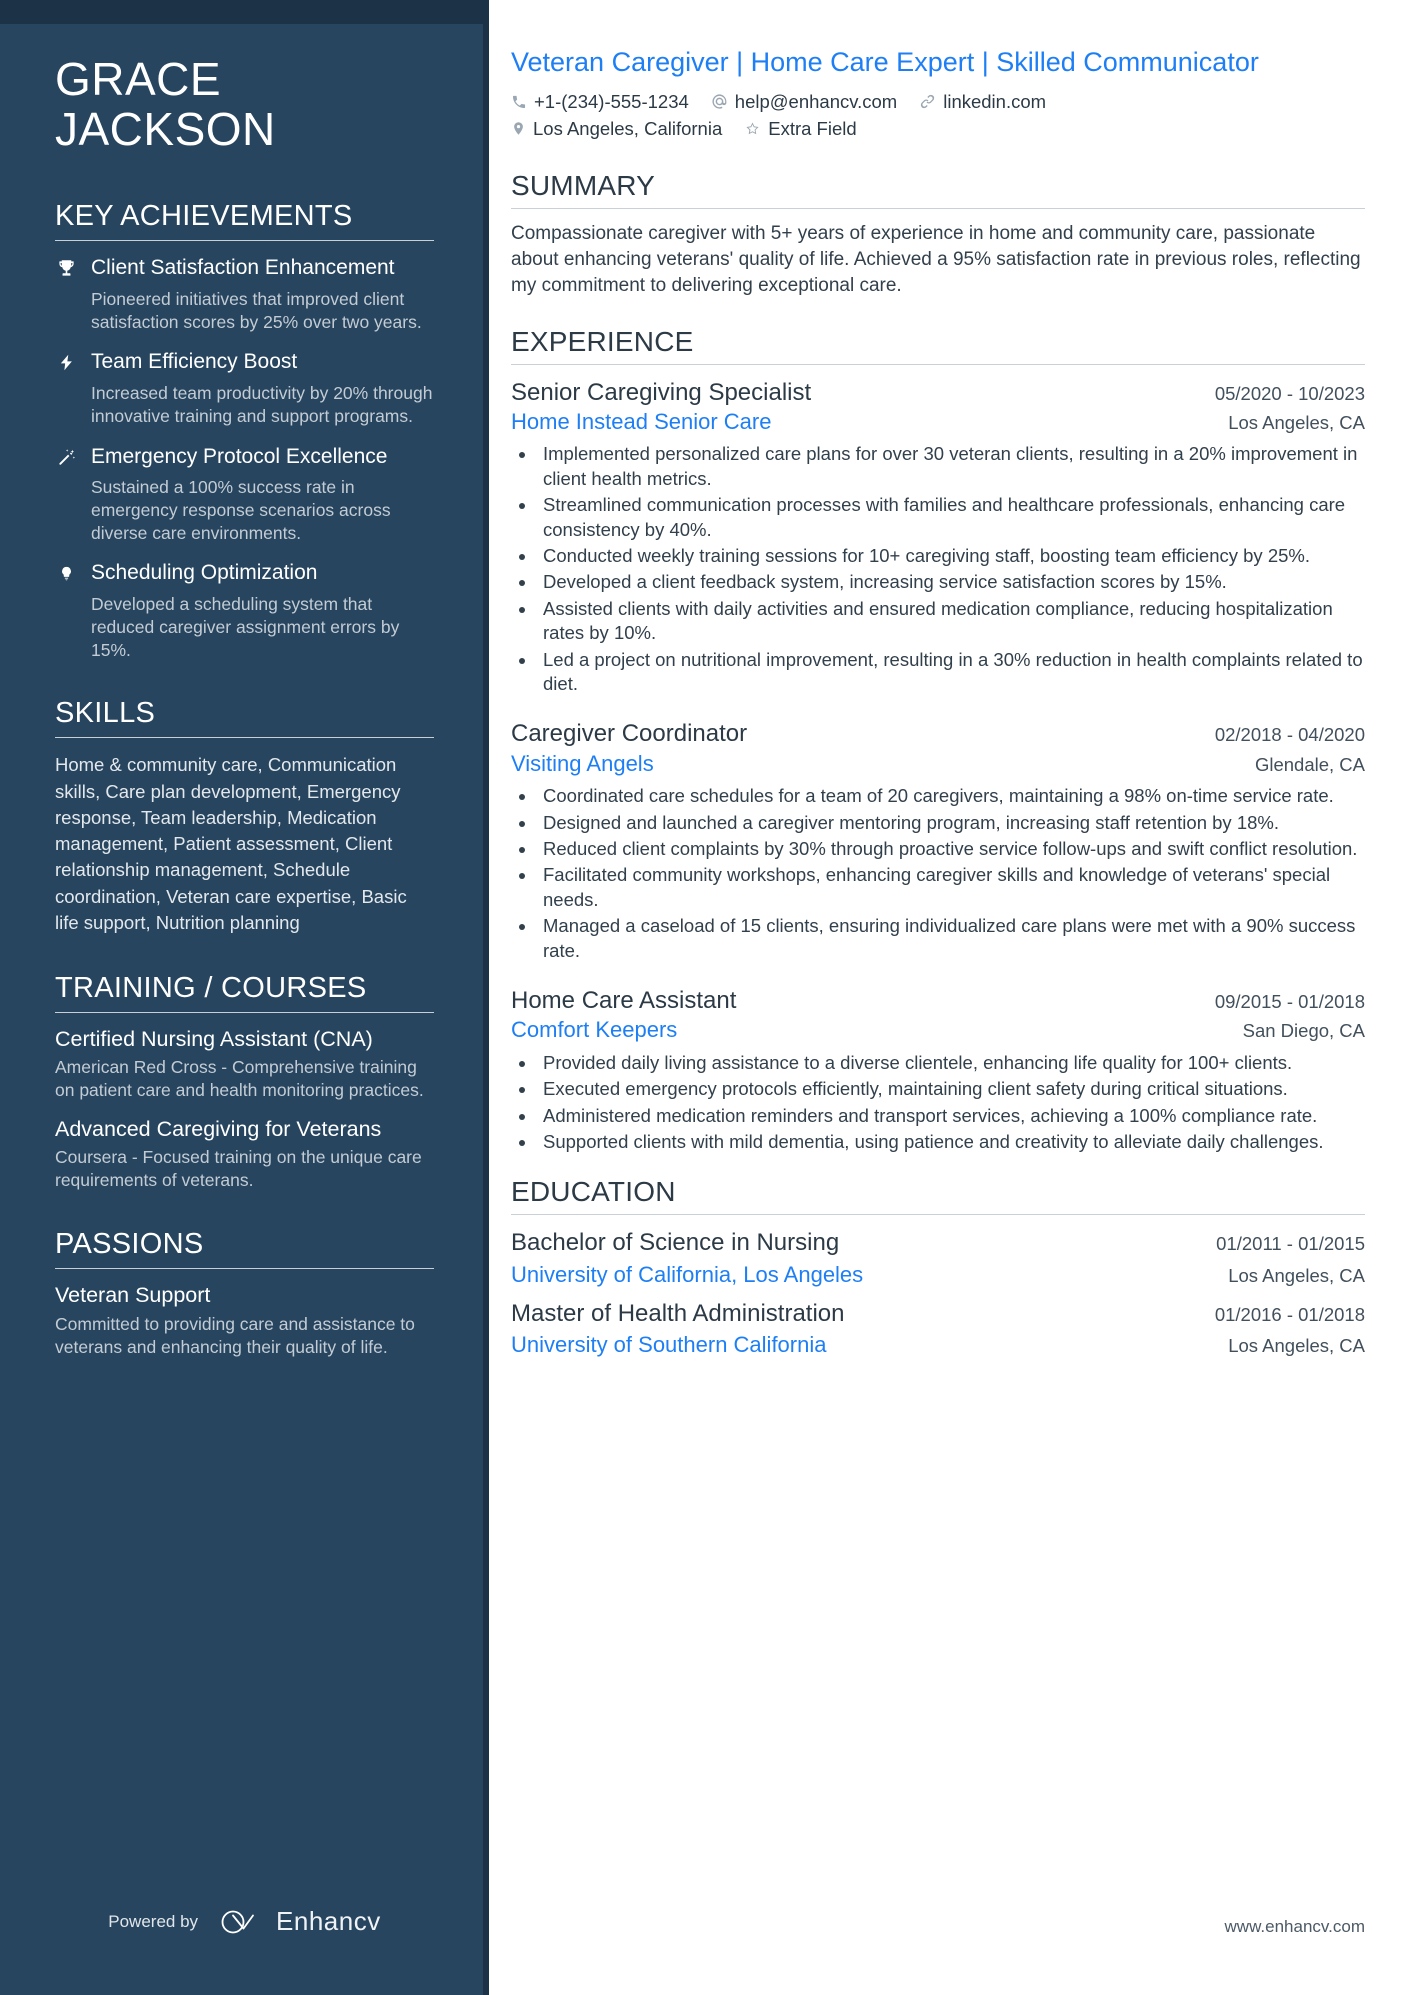 The width and height of the screenshot is (1410, 1995). I want to click on education-degree: Master of Health Administration, so click(678, 1313).